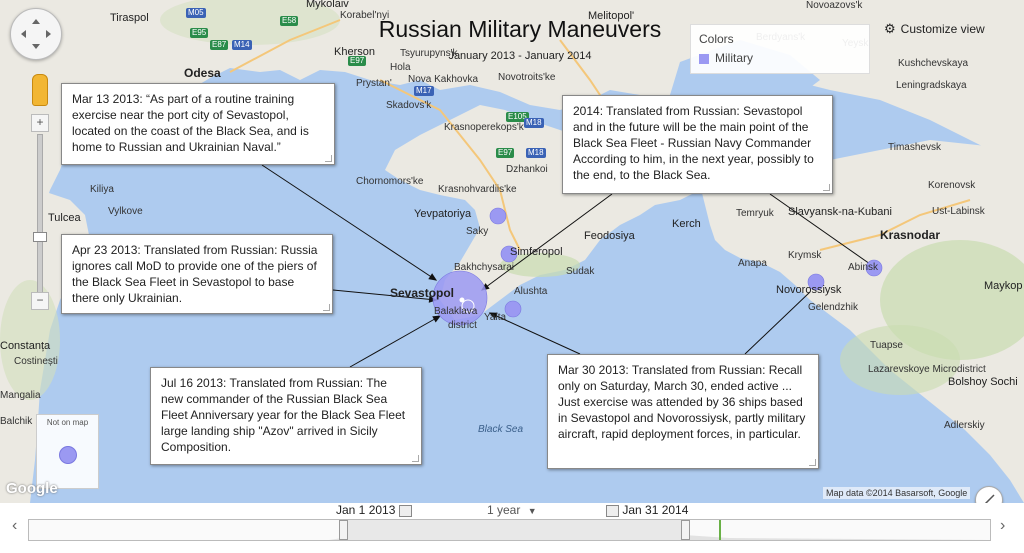 The height and width of the screenshot is (553, 1024). What do you see at coordinates (989, 494) in the screenshot?
I see `rotate-map-button` at bounding box center [989, 494].